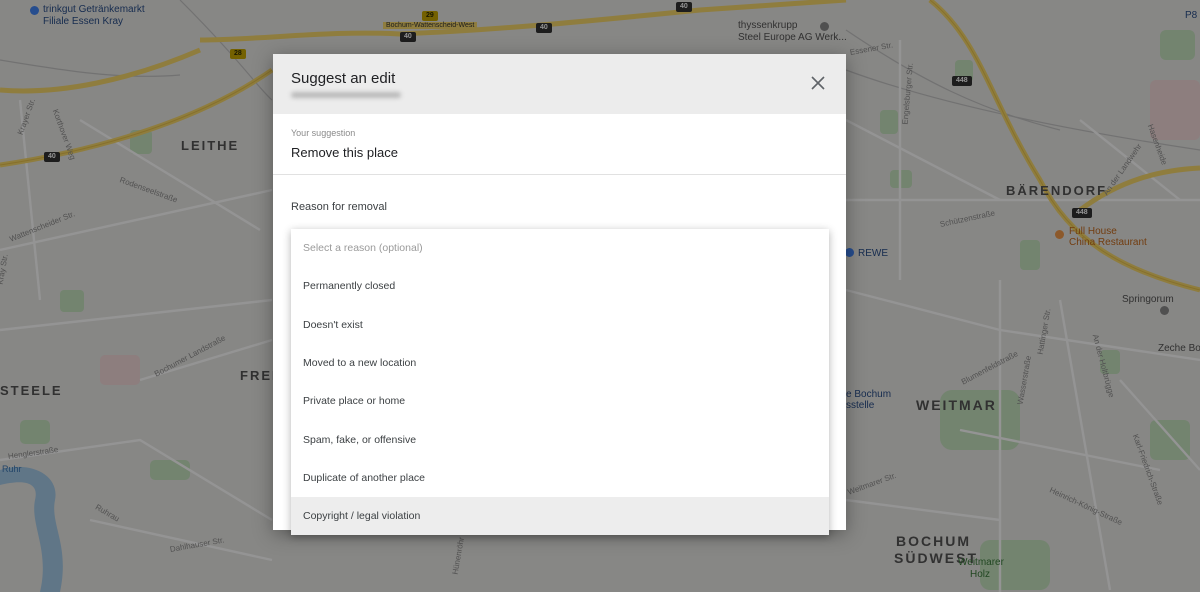 Image resolution: width=1200 pixels, height=592 pixels. I want to click on option-permanently-closed: Permanently closed, so click(560, 286).